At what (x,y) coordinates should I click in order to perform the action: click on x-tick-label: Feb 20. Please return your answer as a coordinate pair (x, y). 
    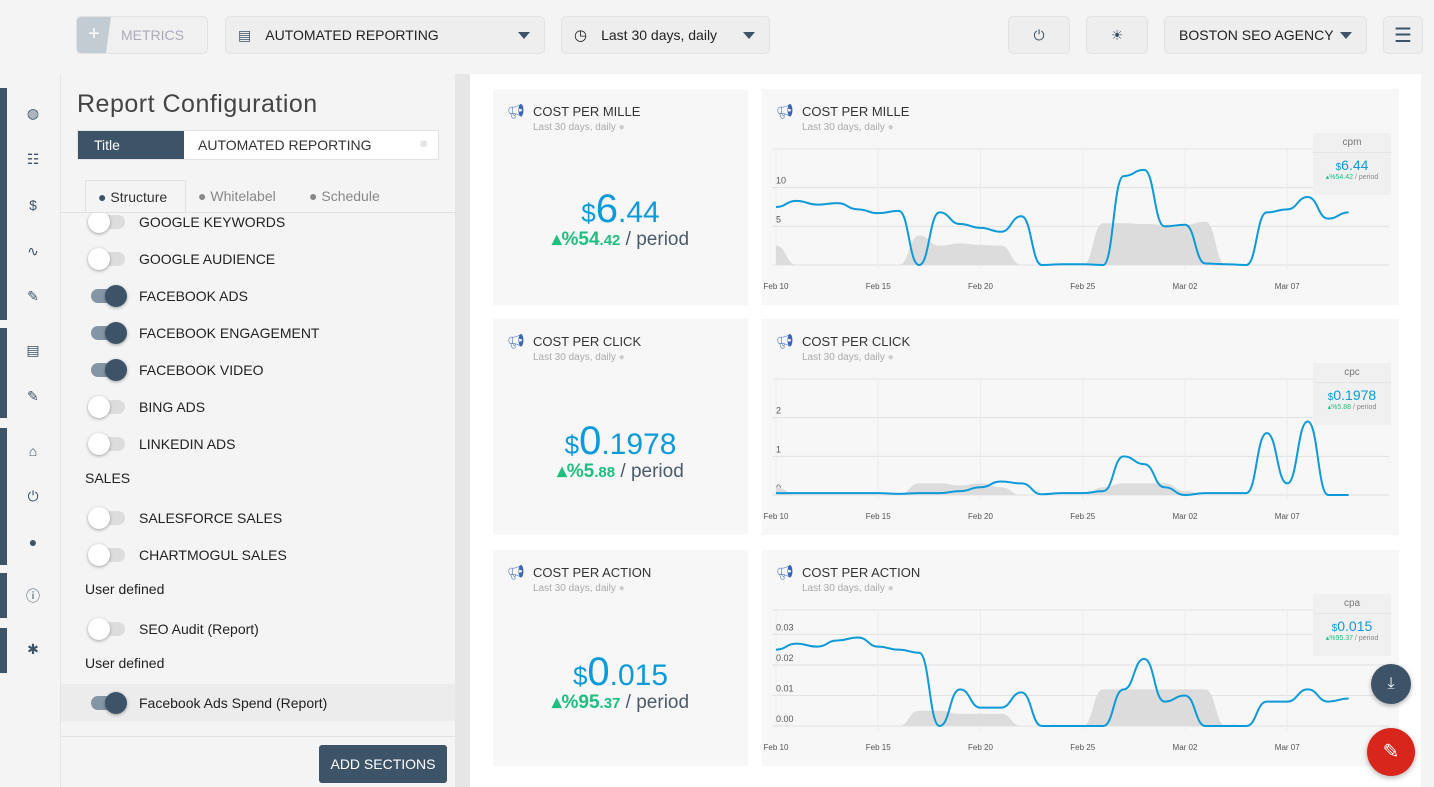
    Looking at the image, I should click on (980, 516).